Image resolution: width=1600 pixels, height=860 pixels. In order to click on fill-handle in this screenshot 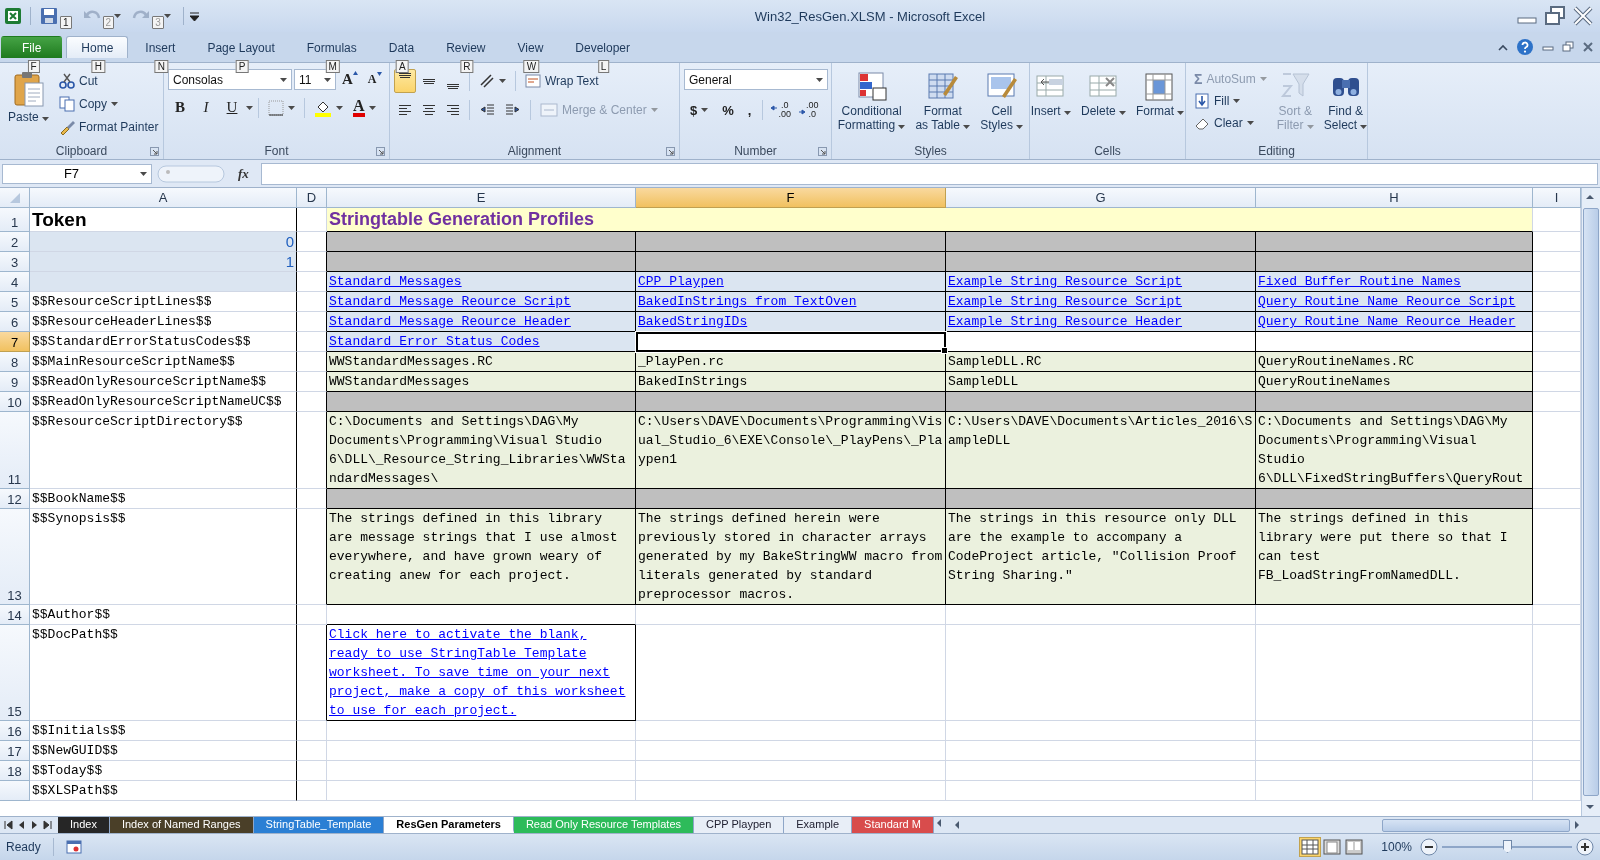, I will do `click(944, 350)`.